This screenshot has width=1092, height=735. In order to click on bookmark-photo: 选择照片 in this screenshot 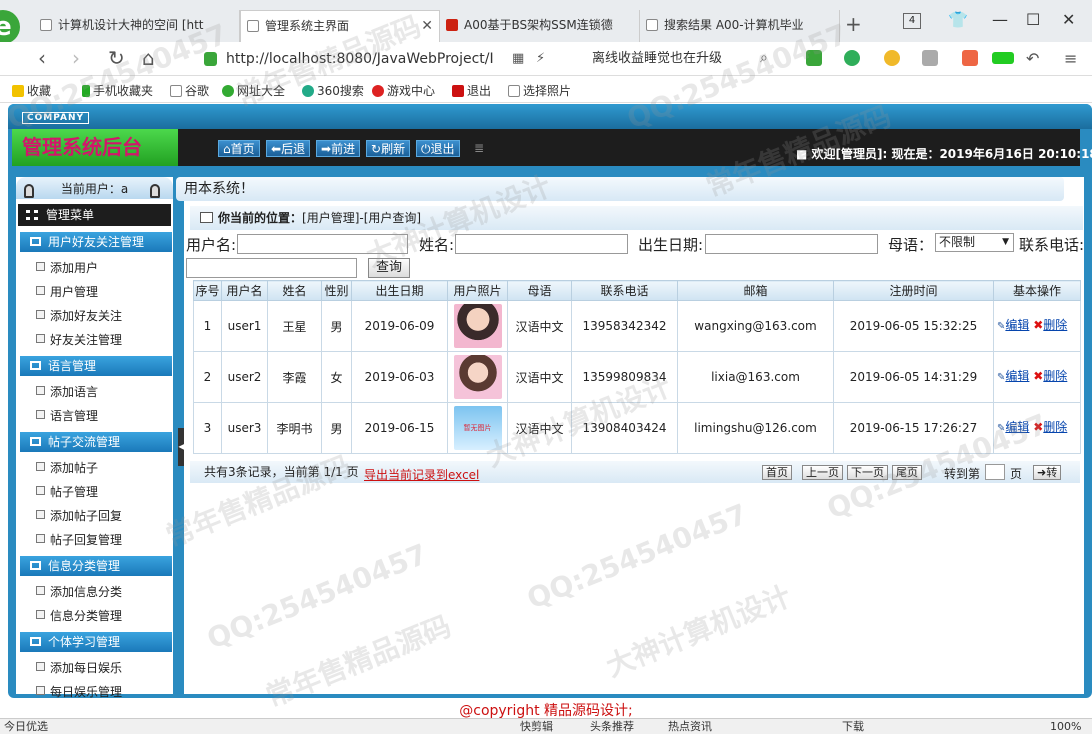, I will do `click(539, 90)`.